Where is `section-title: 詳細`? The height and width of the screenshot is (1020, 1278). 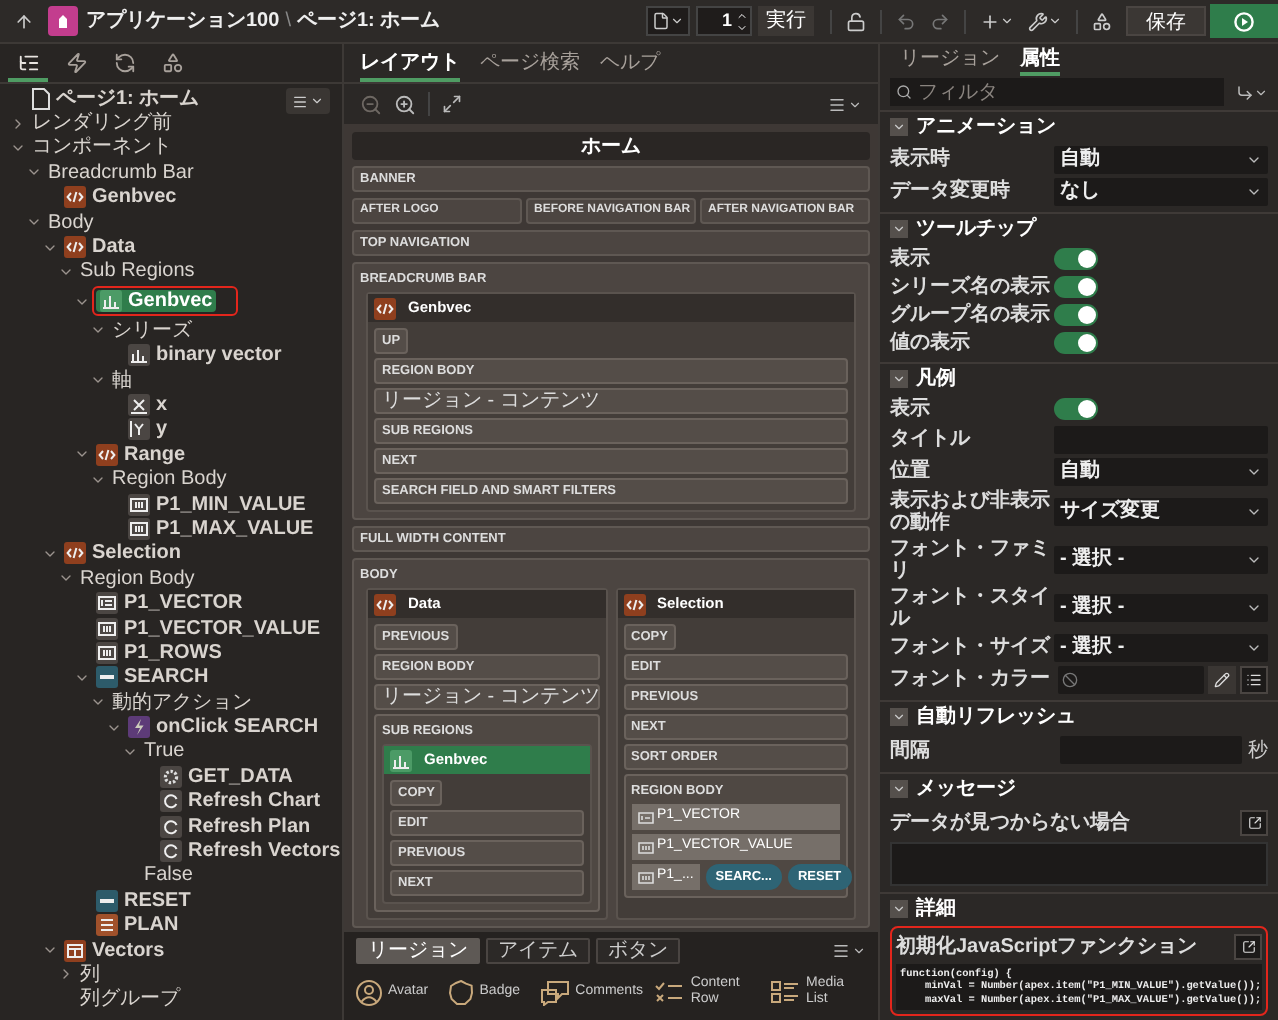 section-title: 詳細 is located at coordinates (936, 909).